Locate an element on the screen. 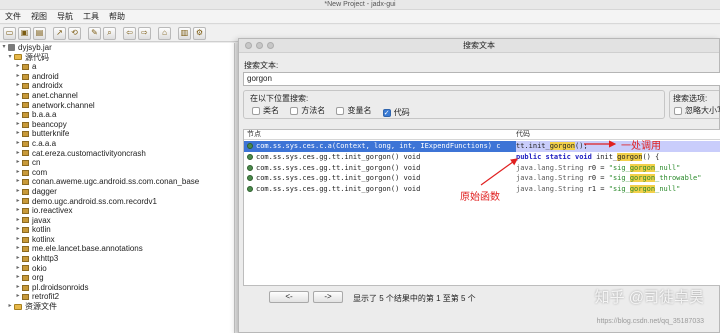 This screenshot has height=333, width=720. tree-root: ▾ dyjsyb.jar is located at coordinates (117, 48).